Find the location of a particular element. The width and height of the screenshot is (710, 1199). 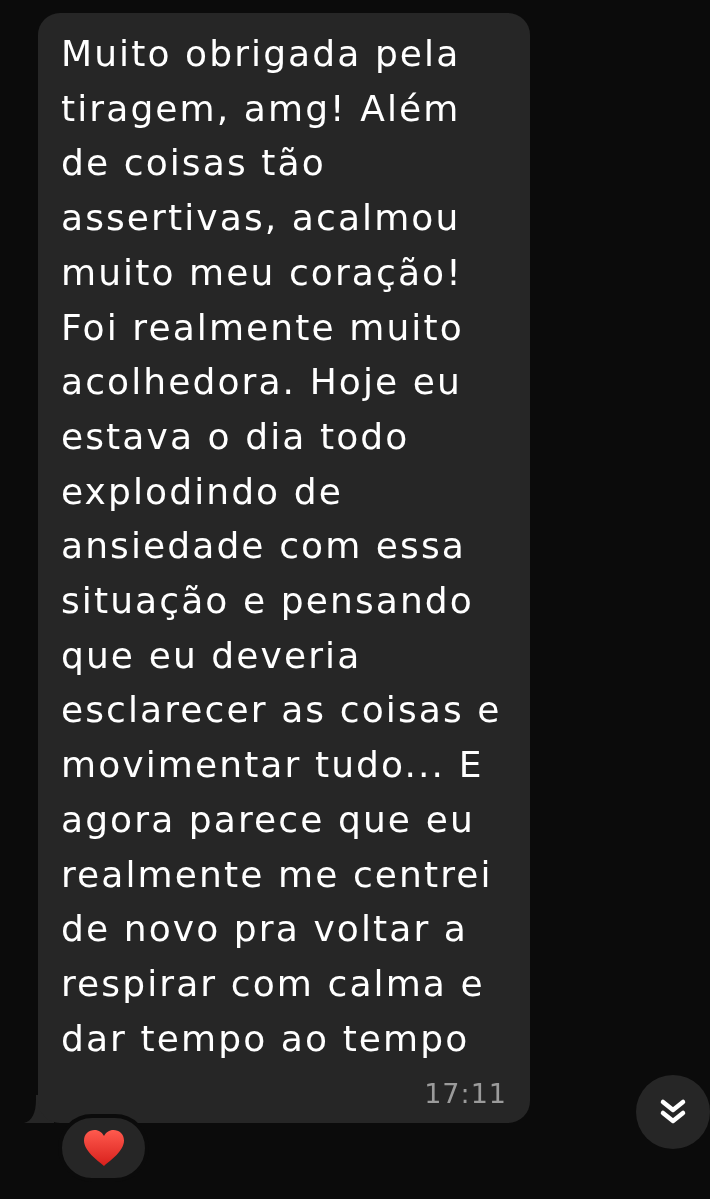

message-time: 17:11 is located at coordinates (465, 1094).